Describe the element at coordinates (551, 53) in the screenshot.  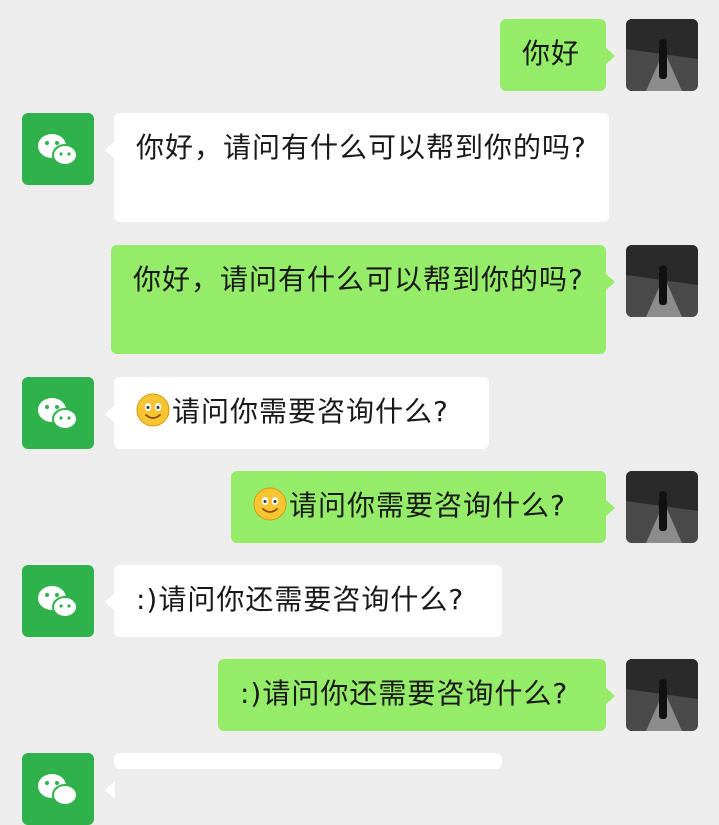
I see `message-text: 你好` at that location.